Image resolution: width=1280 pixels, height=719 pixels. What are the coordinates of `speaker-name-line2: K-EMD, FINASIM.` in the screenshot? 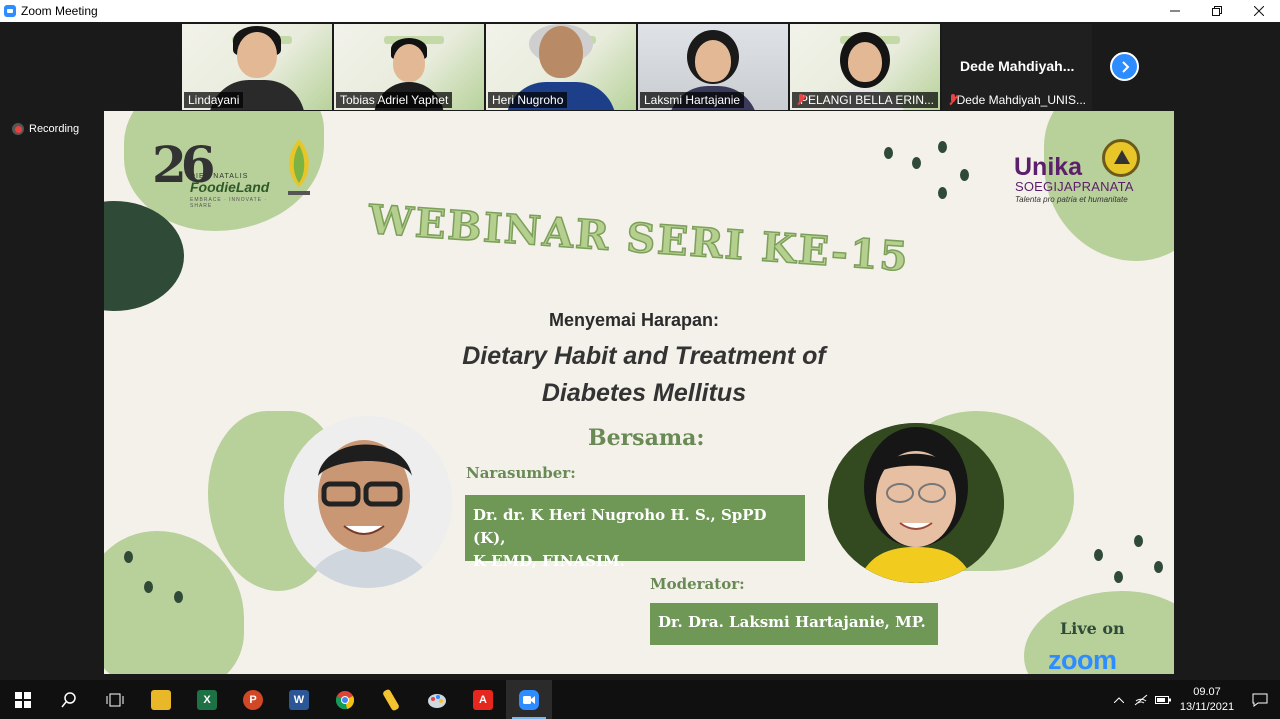 It's located at (549, 561).